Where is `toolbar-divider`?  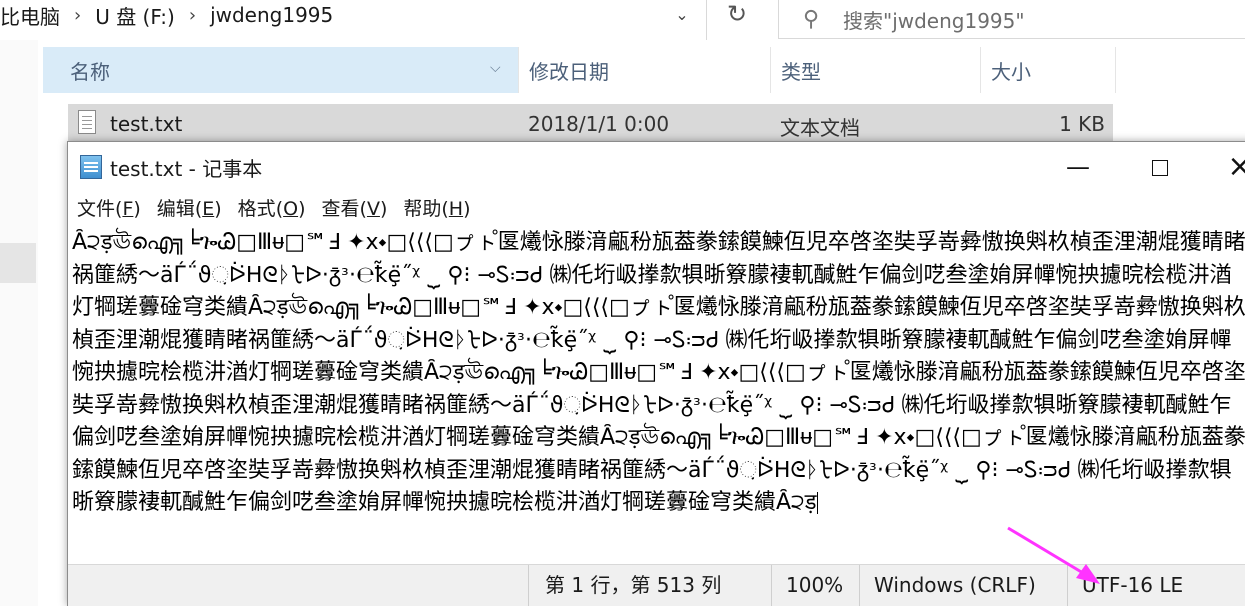 toolbar-divider is located at coordinates (706, 20).